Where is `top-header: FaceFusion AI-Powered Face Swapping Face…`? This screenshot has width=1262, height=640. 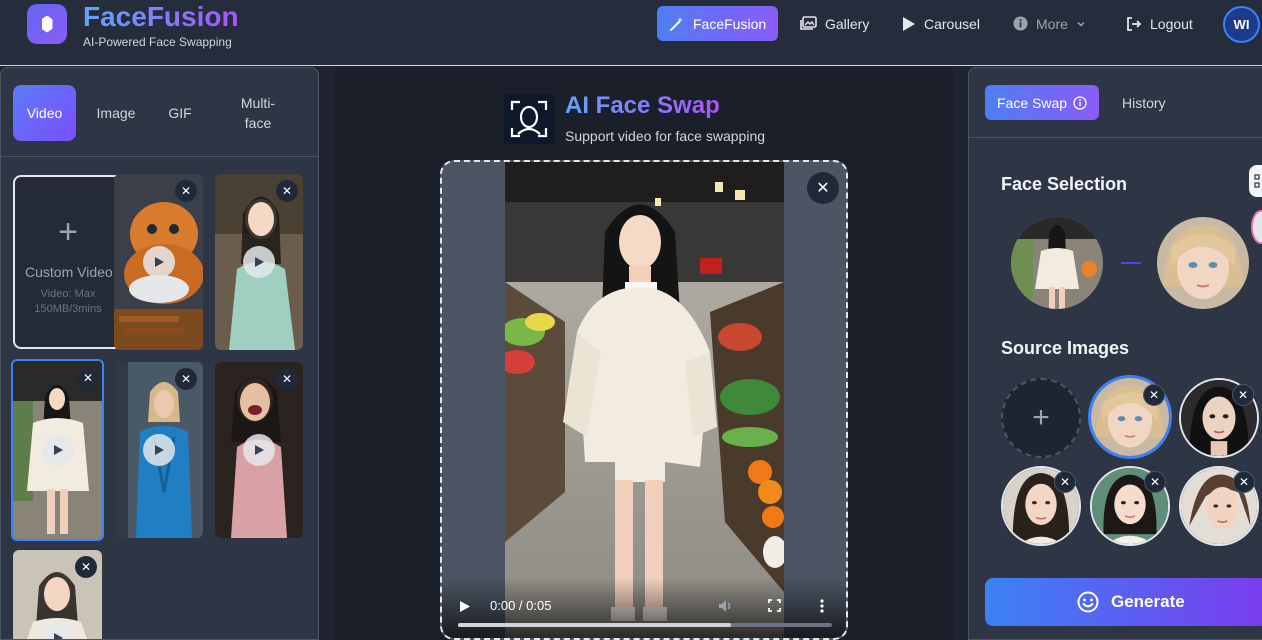
top-header: FaceFusion AI-Powered Face Swapping Face… is located at coordinates (631, 33).